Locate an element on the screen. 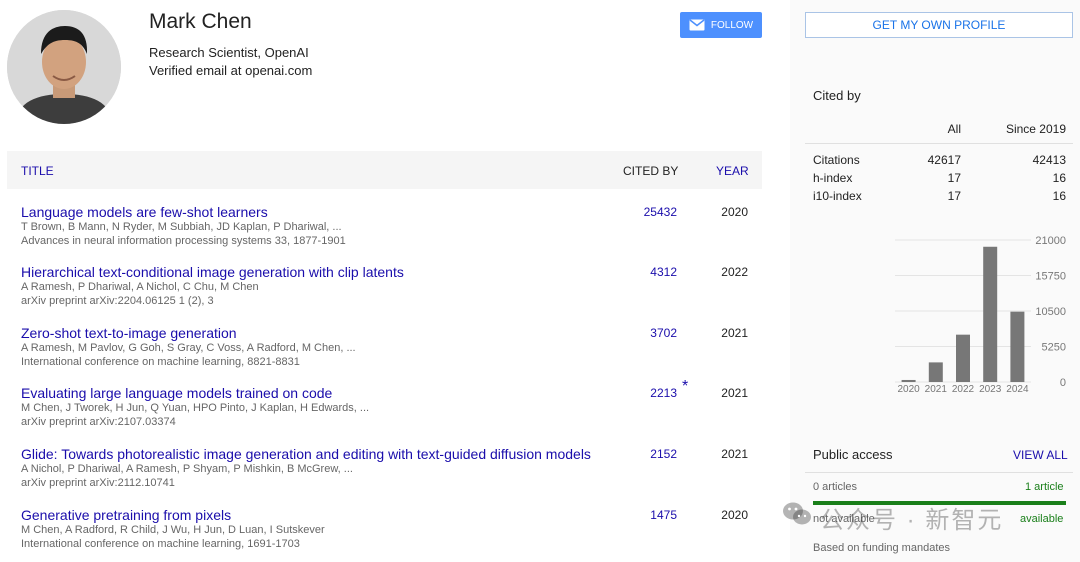  stats-row-i10-index: i10-index 17 16 is located at coordinates (939, 198).